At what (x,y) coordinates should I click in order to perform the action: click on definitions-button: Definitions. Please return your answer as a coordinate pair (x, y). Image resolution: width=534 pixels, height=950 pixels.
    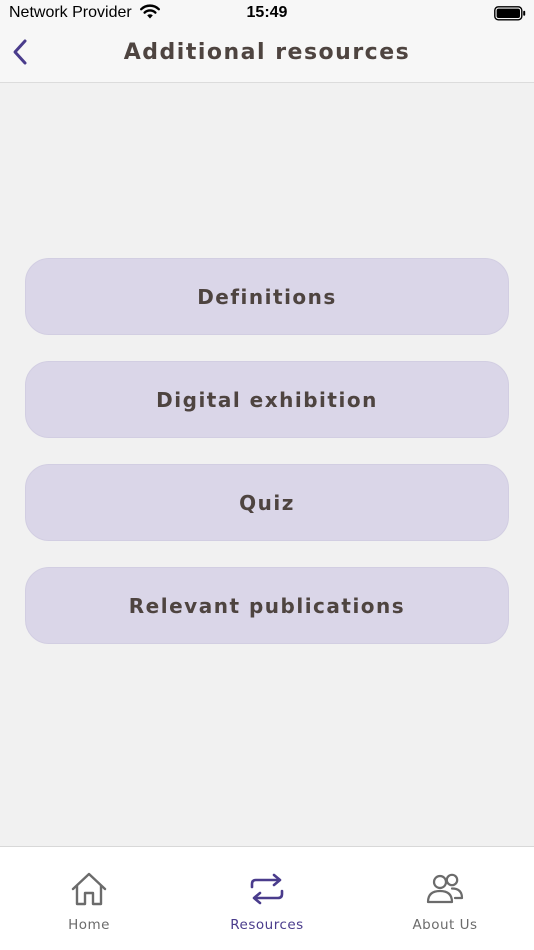
    Looking at the image, I should click on (267, 296).